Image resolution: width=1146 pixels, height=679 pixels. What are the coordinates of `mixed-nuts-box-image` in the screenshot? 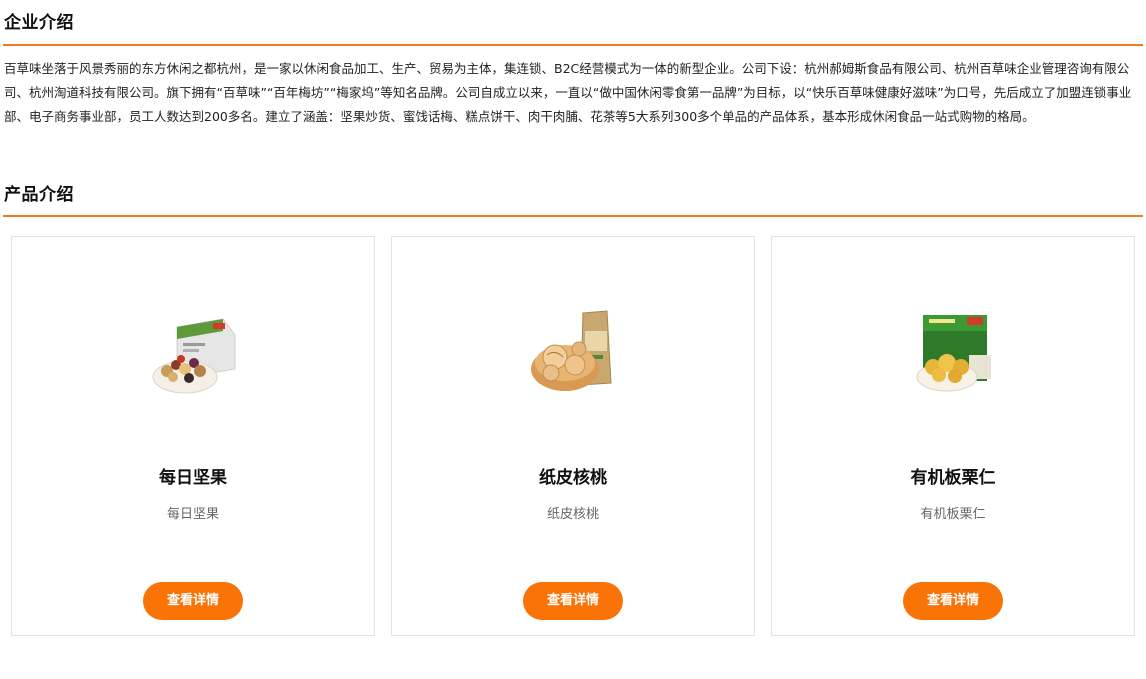 It's located at (194, 356).